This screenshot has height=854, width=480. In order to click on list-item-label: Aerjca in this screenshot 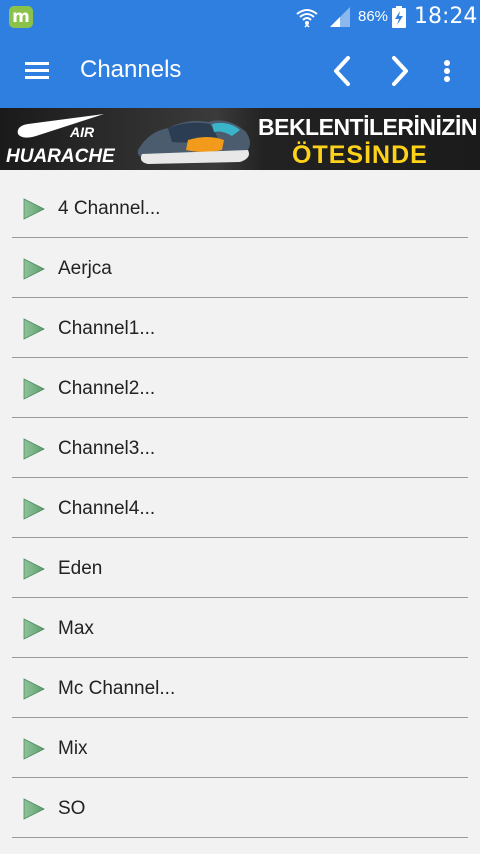, I will do `click(85, 268)`.